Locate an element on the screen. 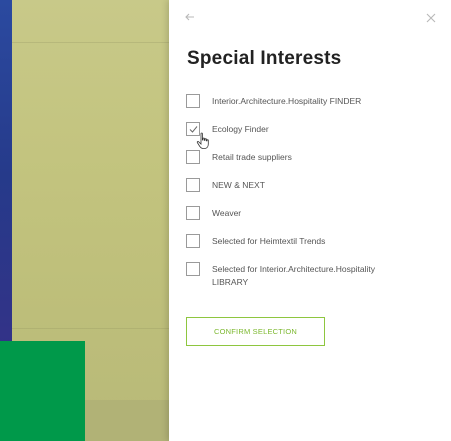 This screenshot has height=441, width=451. brand-green-block is located at coordinates (42, 391).